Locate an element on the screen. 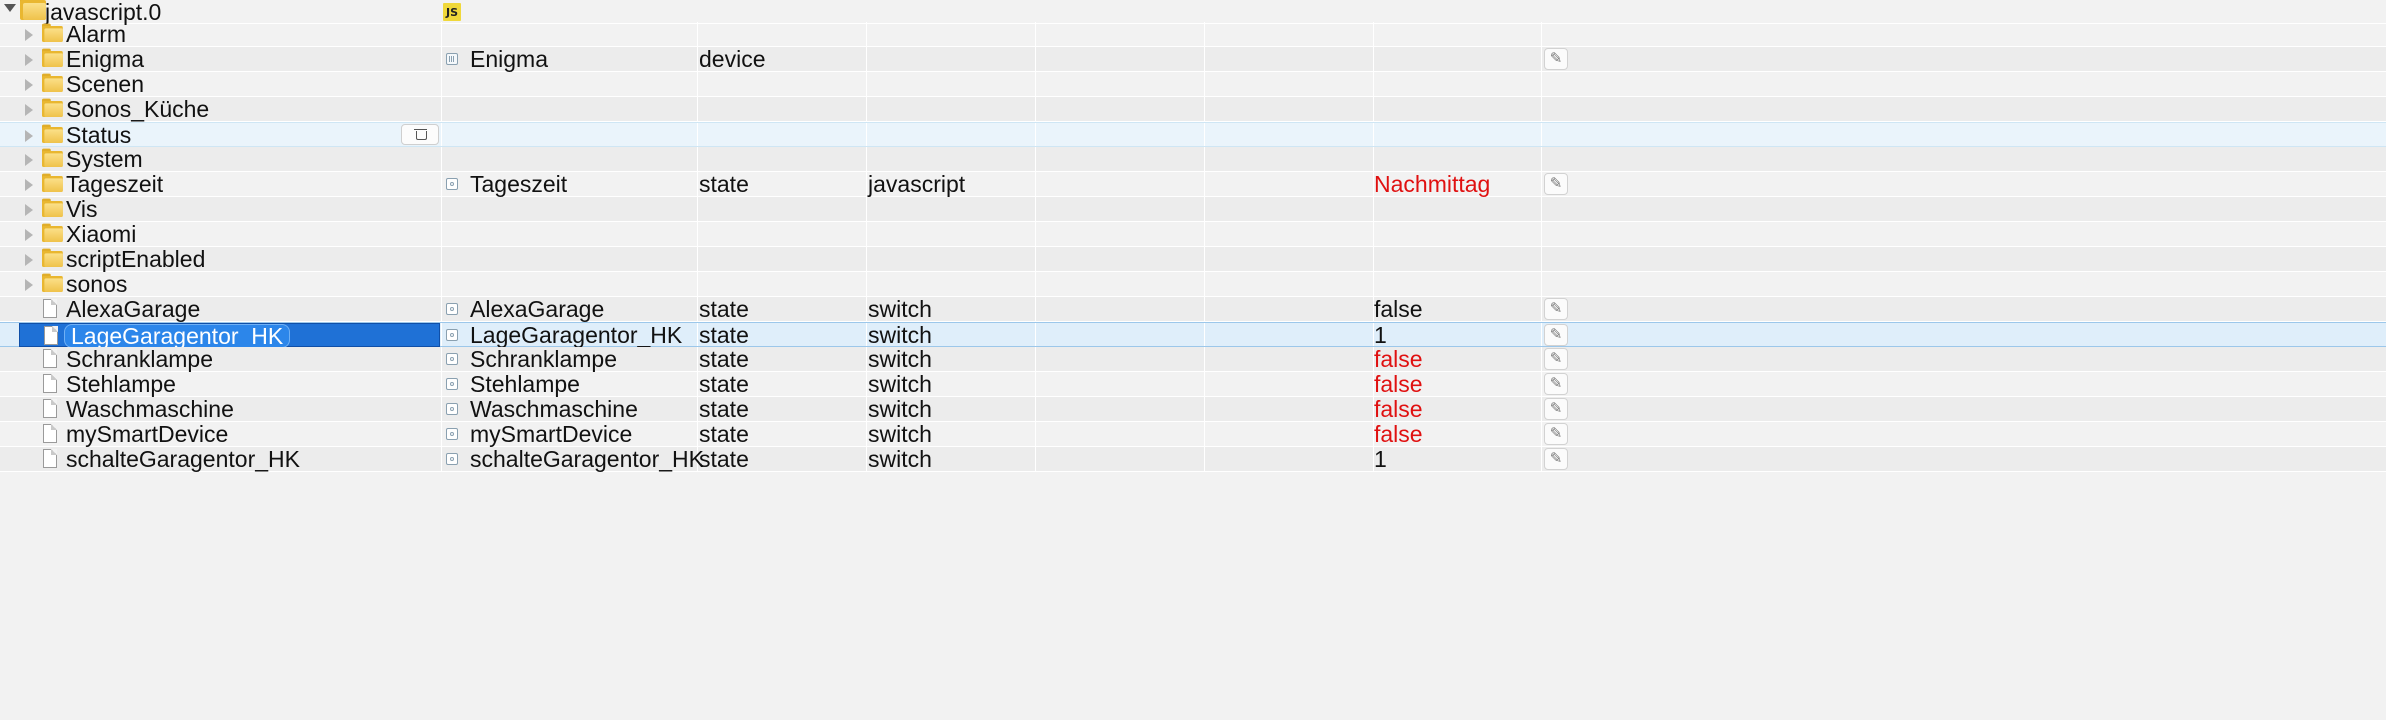 The image size is (2386, 720). object-id-label: scriptEnabled is located at coordinates (136, 259).